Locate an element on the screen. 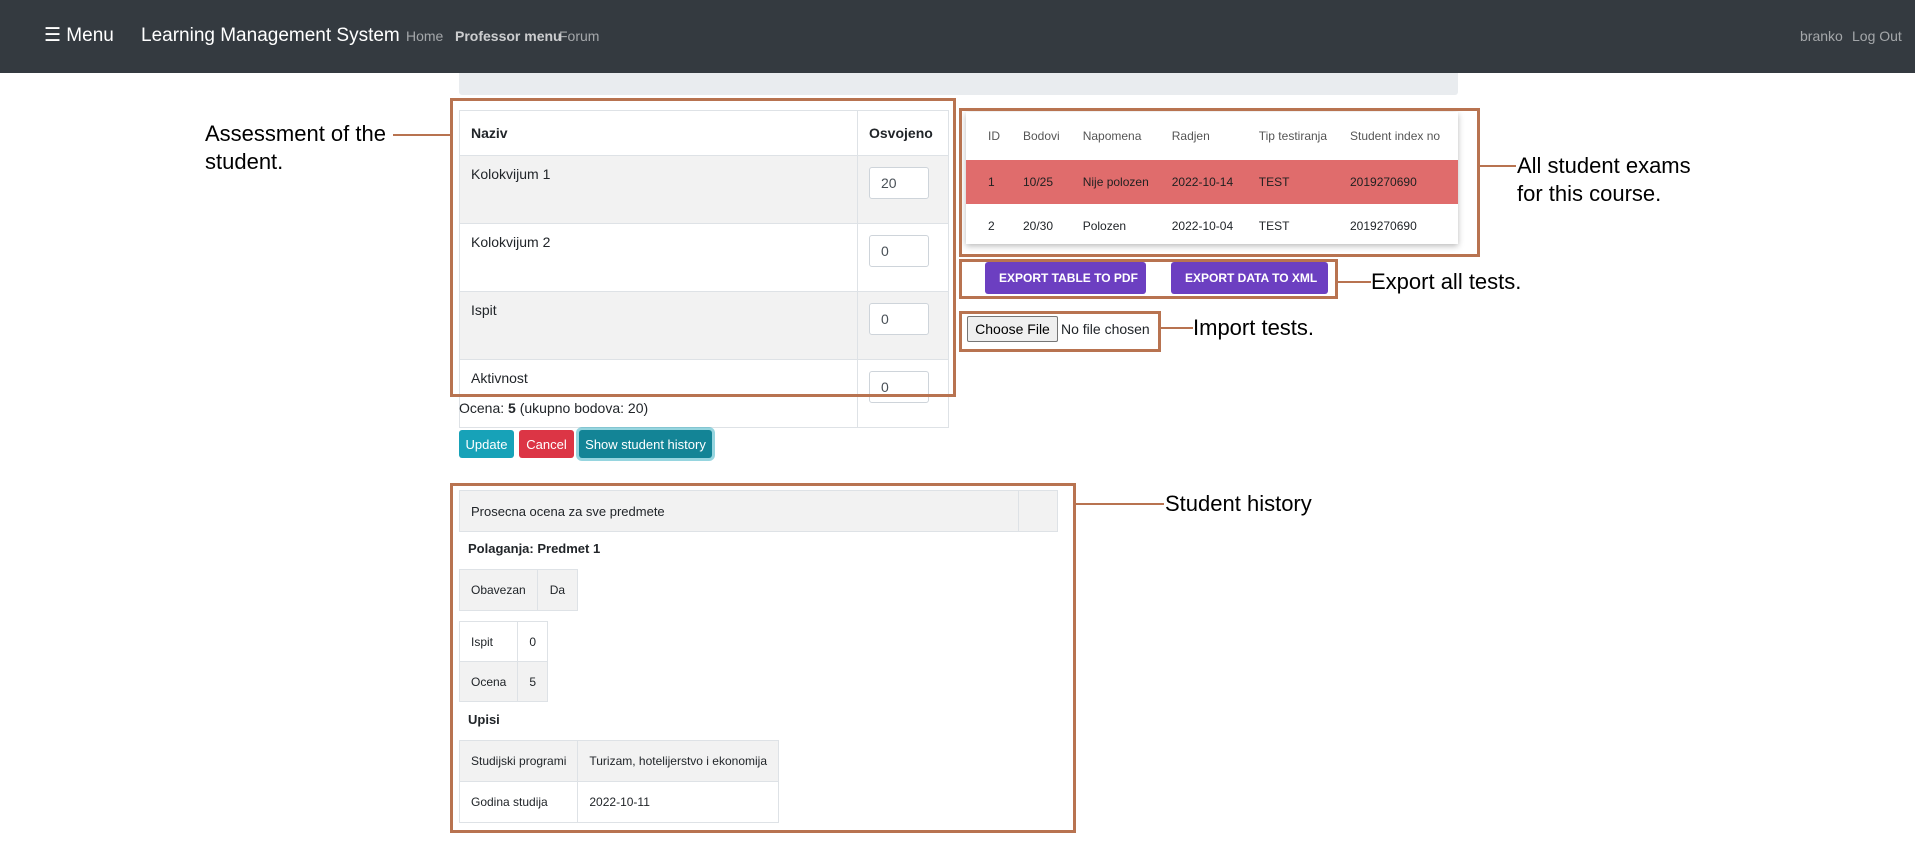  history-annotation-box is located at coordinates (763, 658).